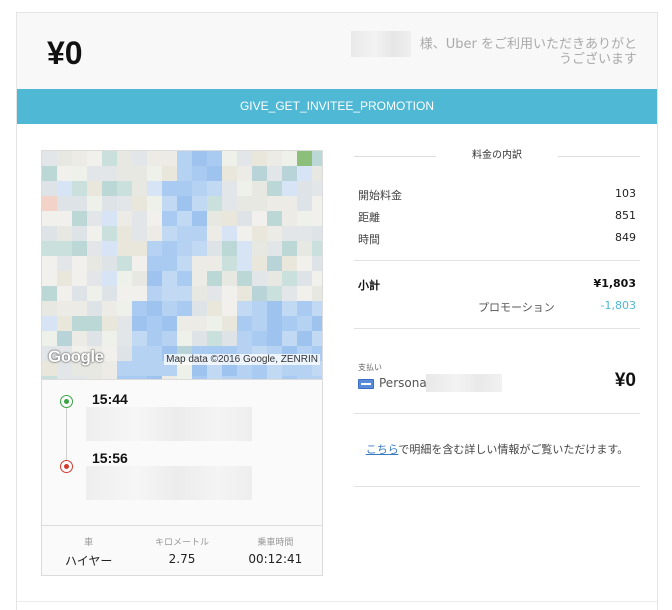 This screenshot has width=672, height=610. Describe the element at coordinates (497, 239) in the screenshot. I see `fare-item-time: 時間 849` at that location.